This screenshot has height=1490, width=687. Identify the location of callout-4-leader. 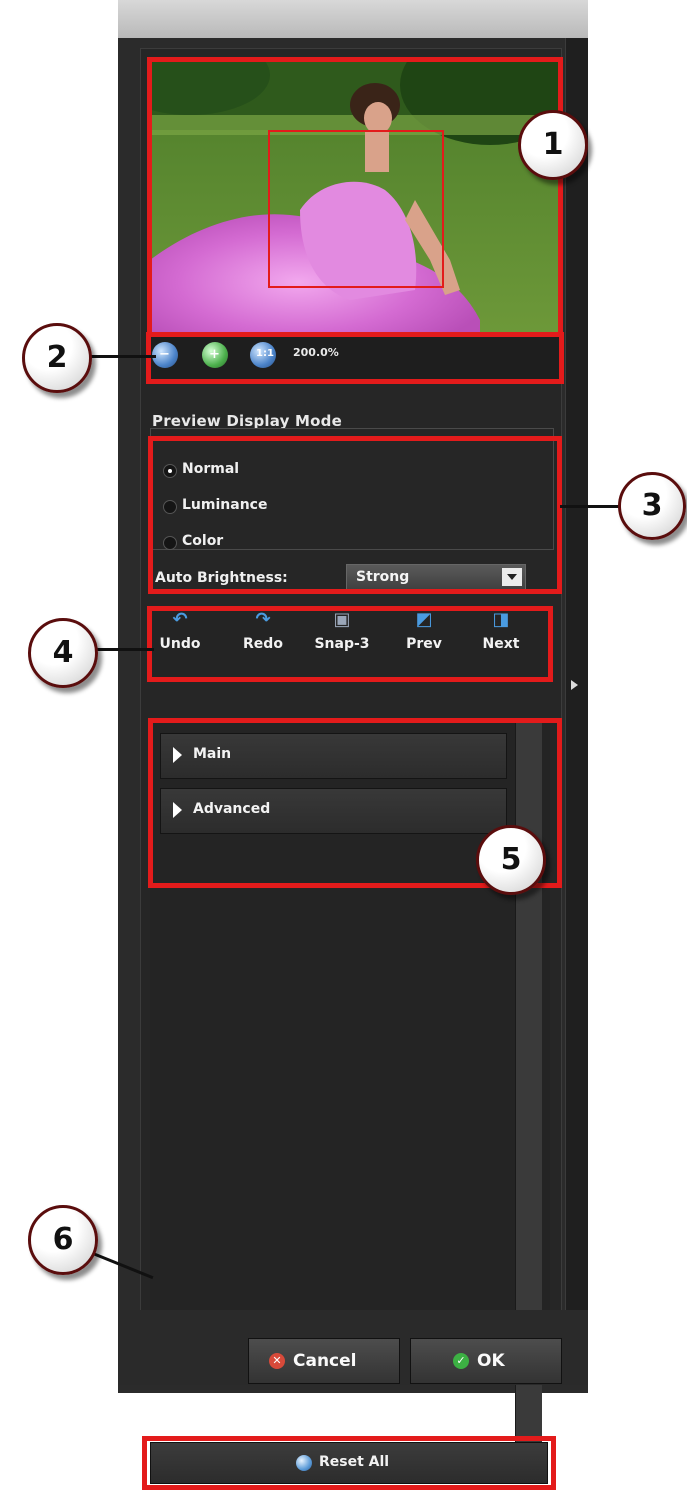
(122, 649).